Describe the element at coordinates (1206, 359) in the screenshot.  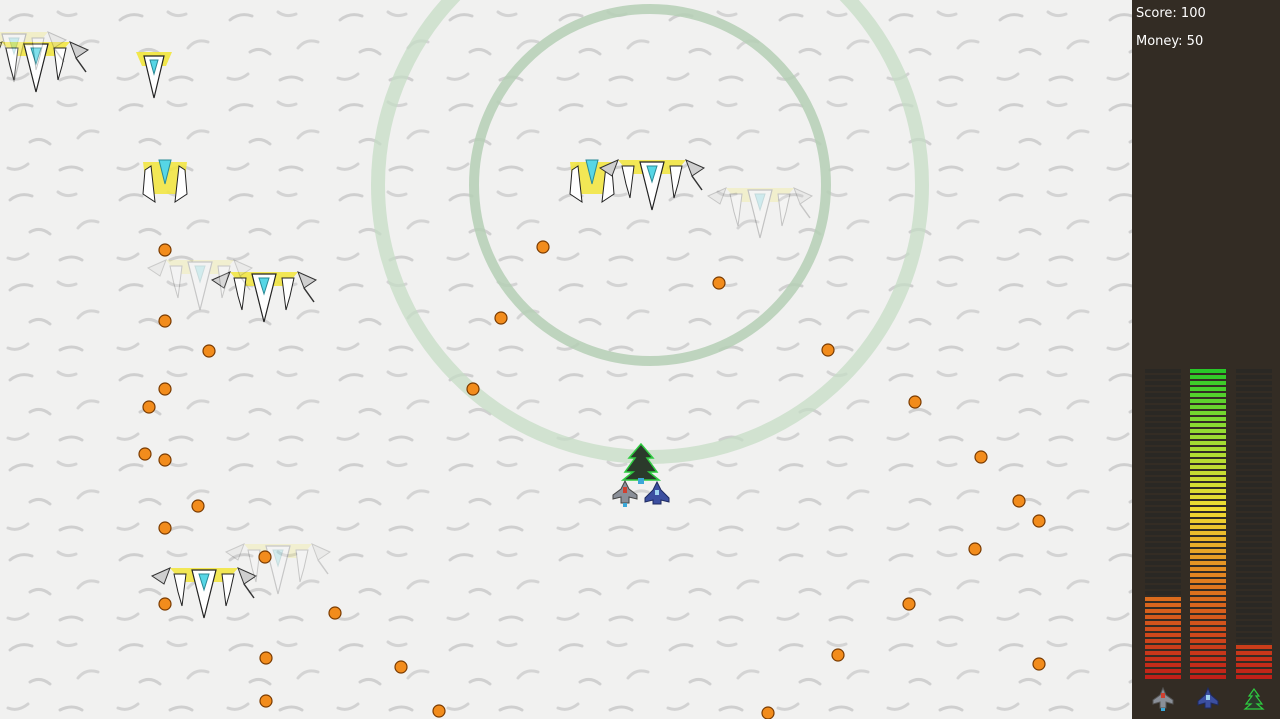
I see `hud-panel: Score: 100 Money: 50` at that location.